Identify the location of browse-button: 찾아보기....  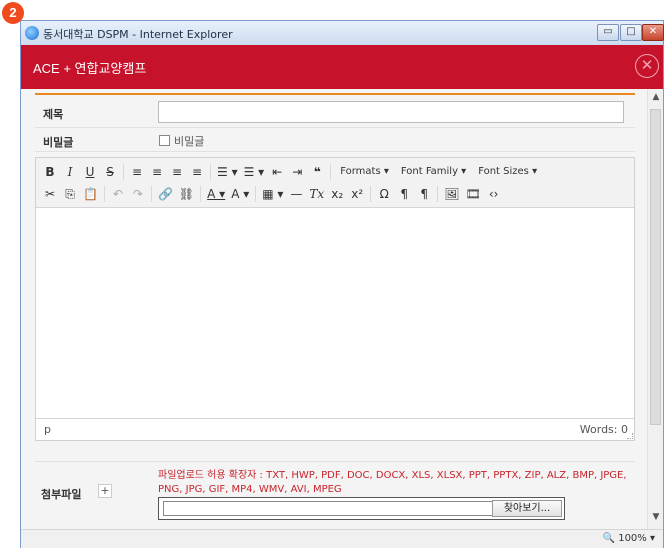
(527, 508).